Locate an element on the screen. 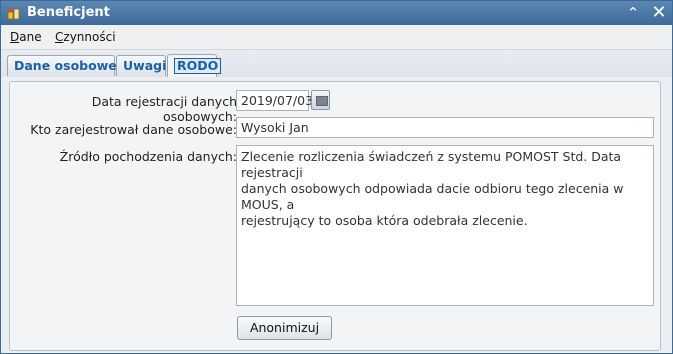 The height and width of the screenshot is (354, 673). registered-by-field: Wysoki Jan is located at coordinates (445, 127).